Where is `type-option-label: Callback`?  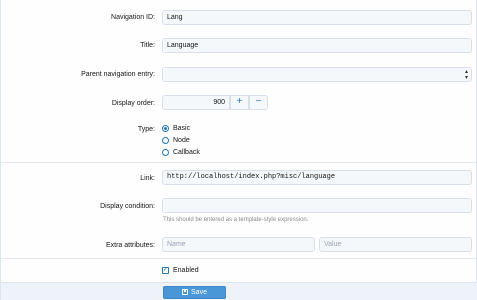
type-option-label: Callback is located at coordinates (186, 152).